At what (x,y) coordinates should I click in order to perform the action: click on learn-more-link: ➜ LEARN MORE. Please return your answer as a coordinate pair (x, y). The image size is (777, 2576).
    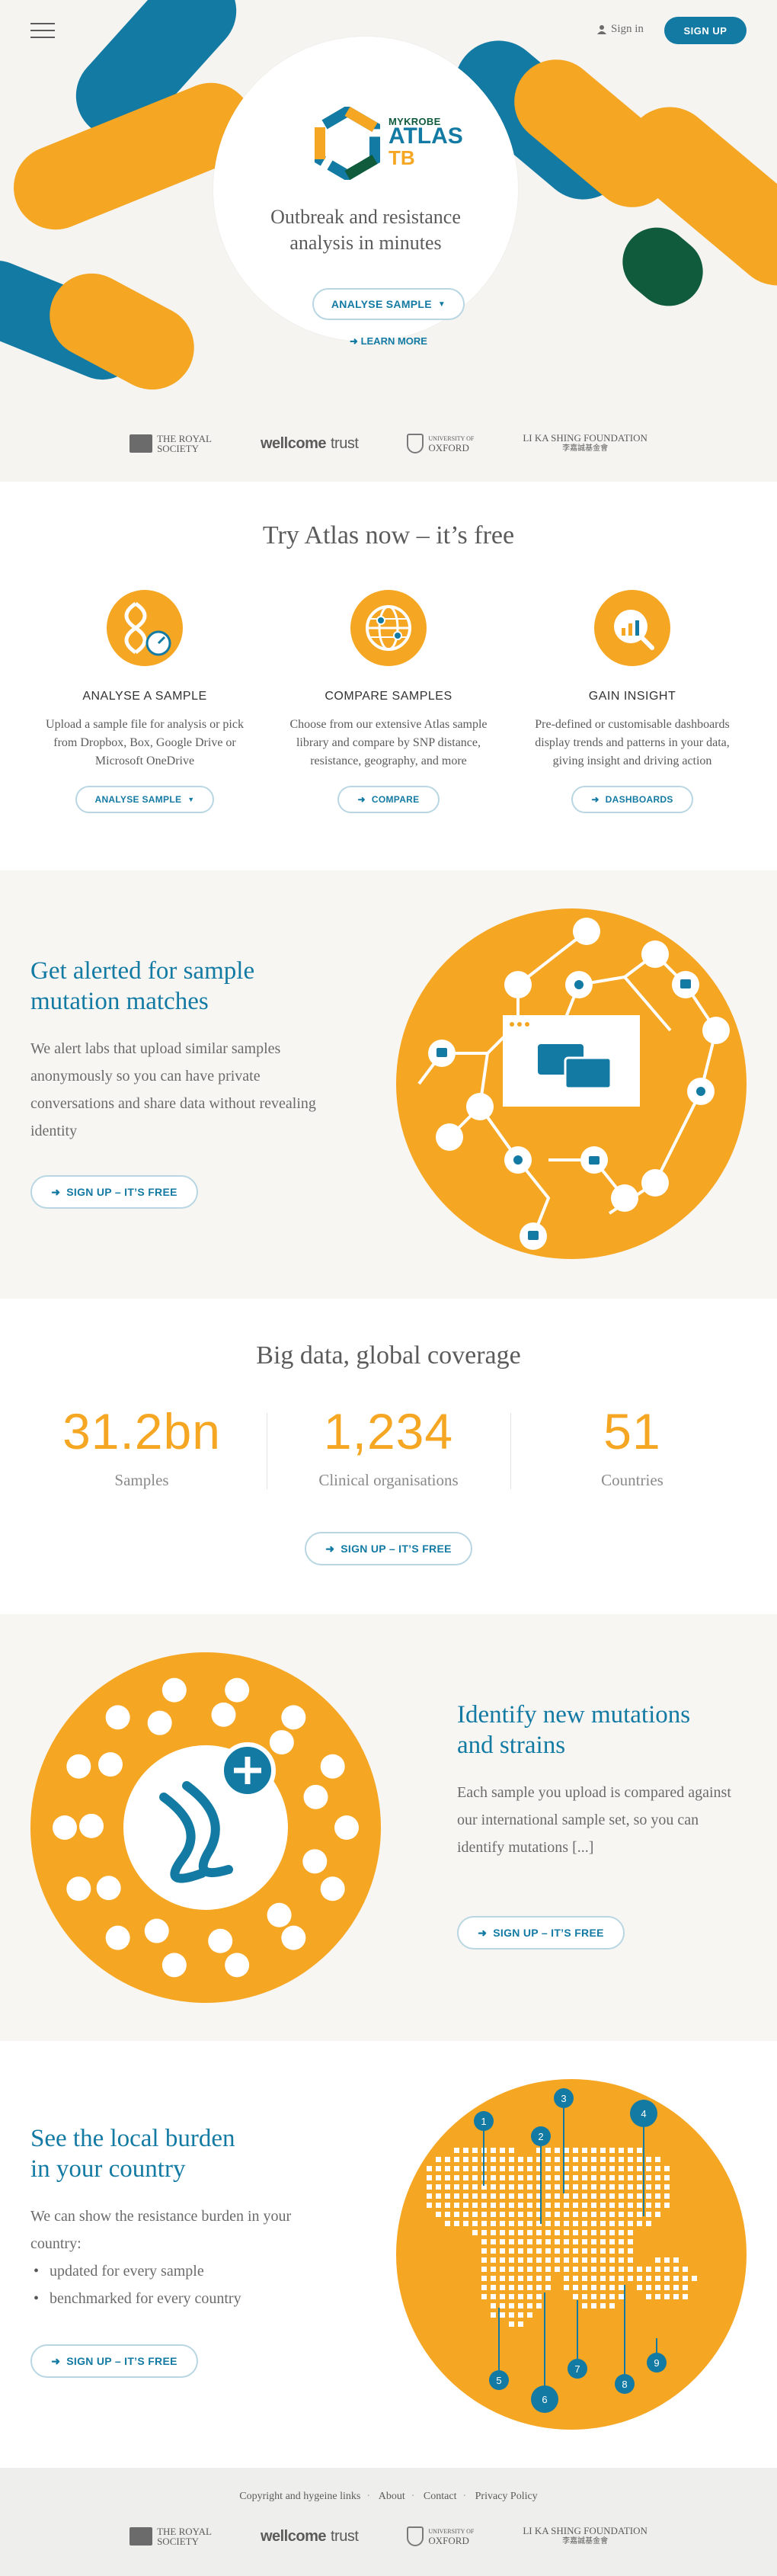
    Looking at the image, I should click on (388, 341).